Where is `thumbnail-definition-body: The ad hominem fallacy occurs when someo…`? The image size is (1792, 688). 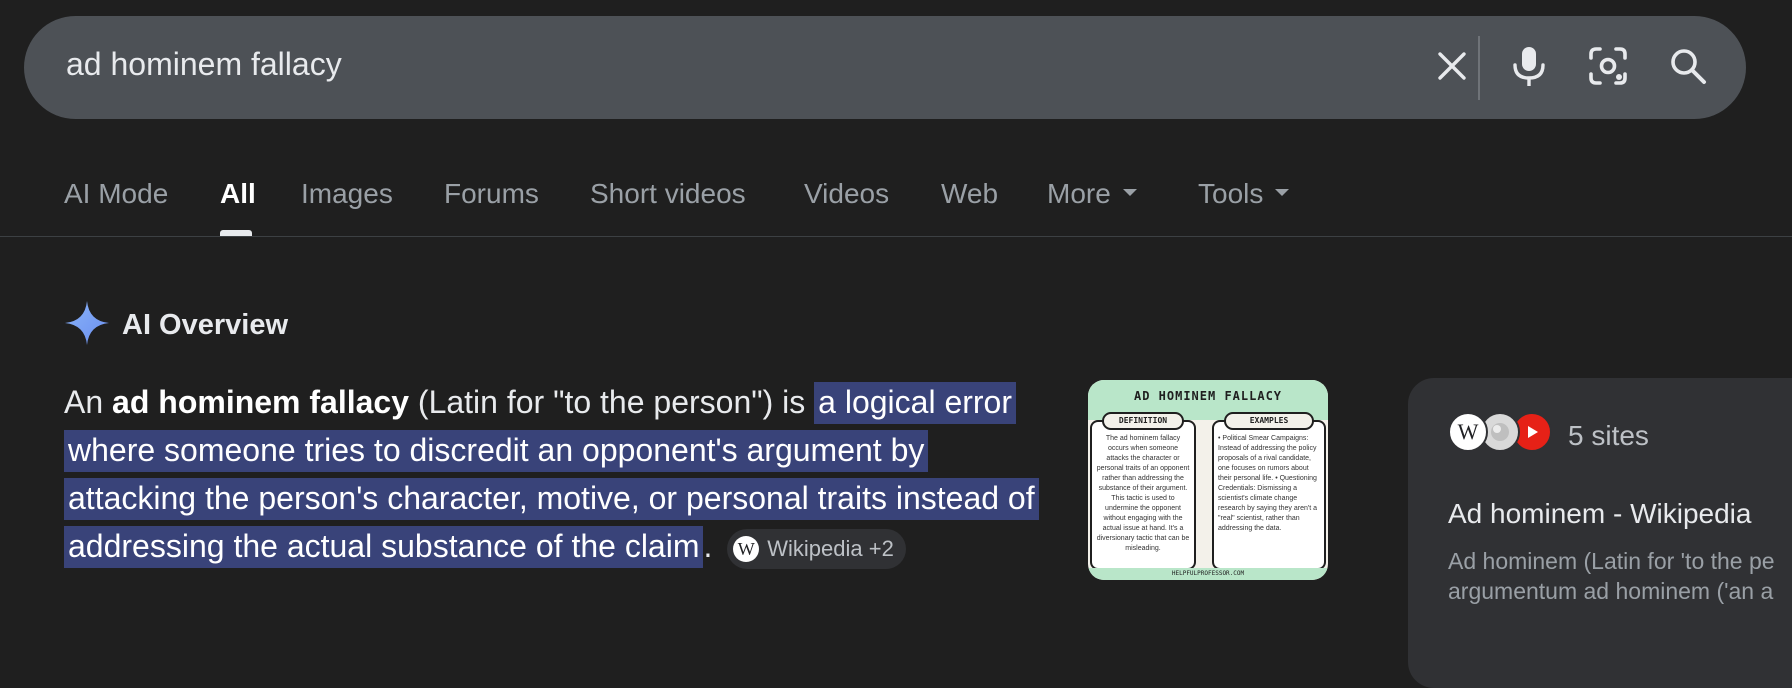 thumbnail-definition-body: The ad hominem fallacy occurs when someo… is located at coordinates (1143, 493).